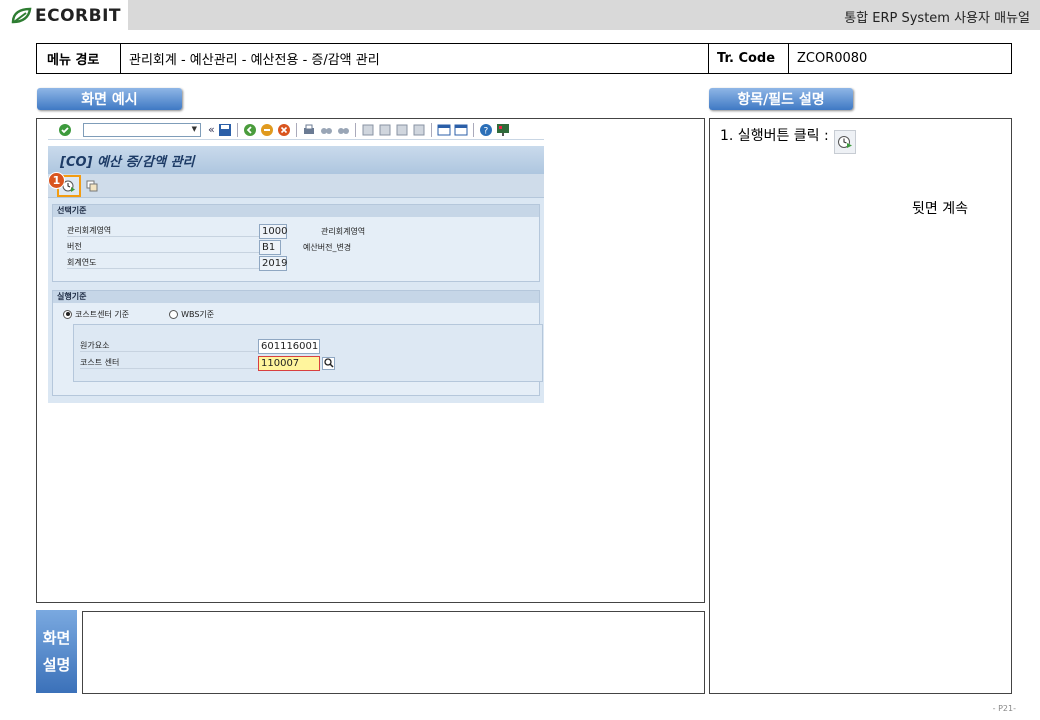 This screenshot has width=1040, height=720. I want to click on print-icon, so click(309, 130).